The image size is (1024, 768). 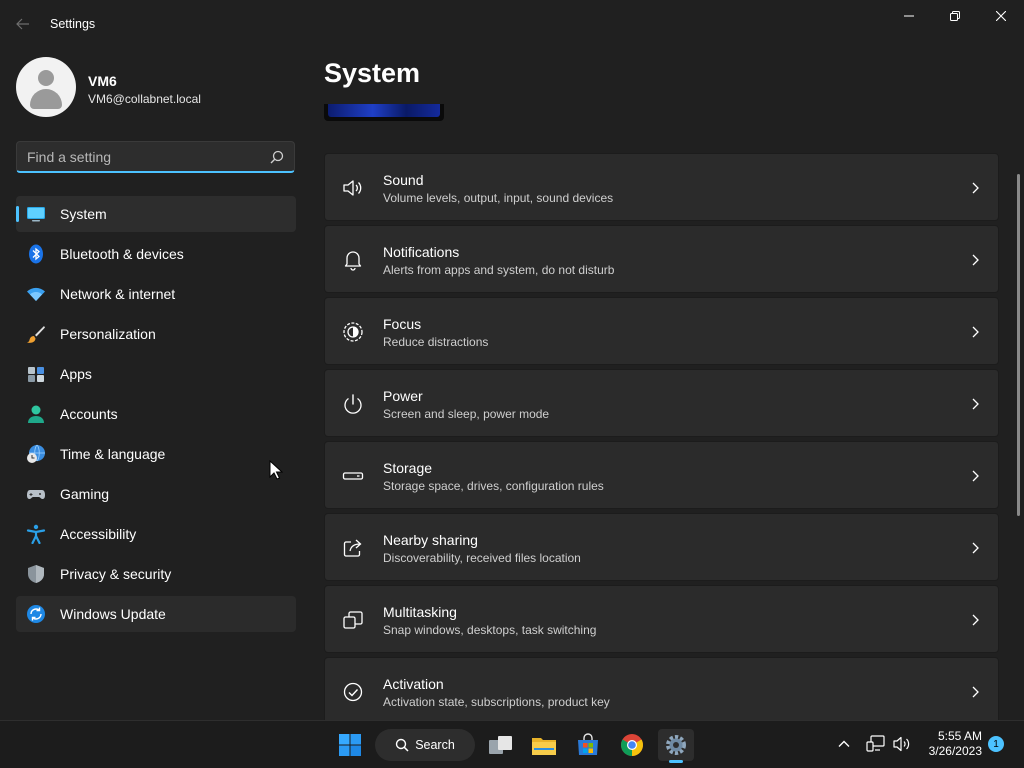 What do you see at coordinates (89, 414) in the screenshot?
I see `sidebar-item-label: Accounts` at bounding box center [89, 414].